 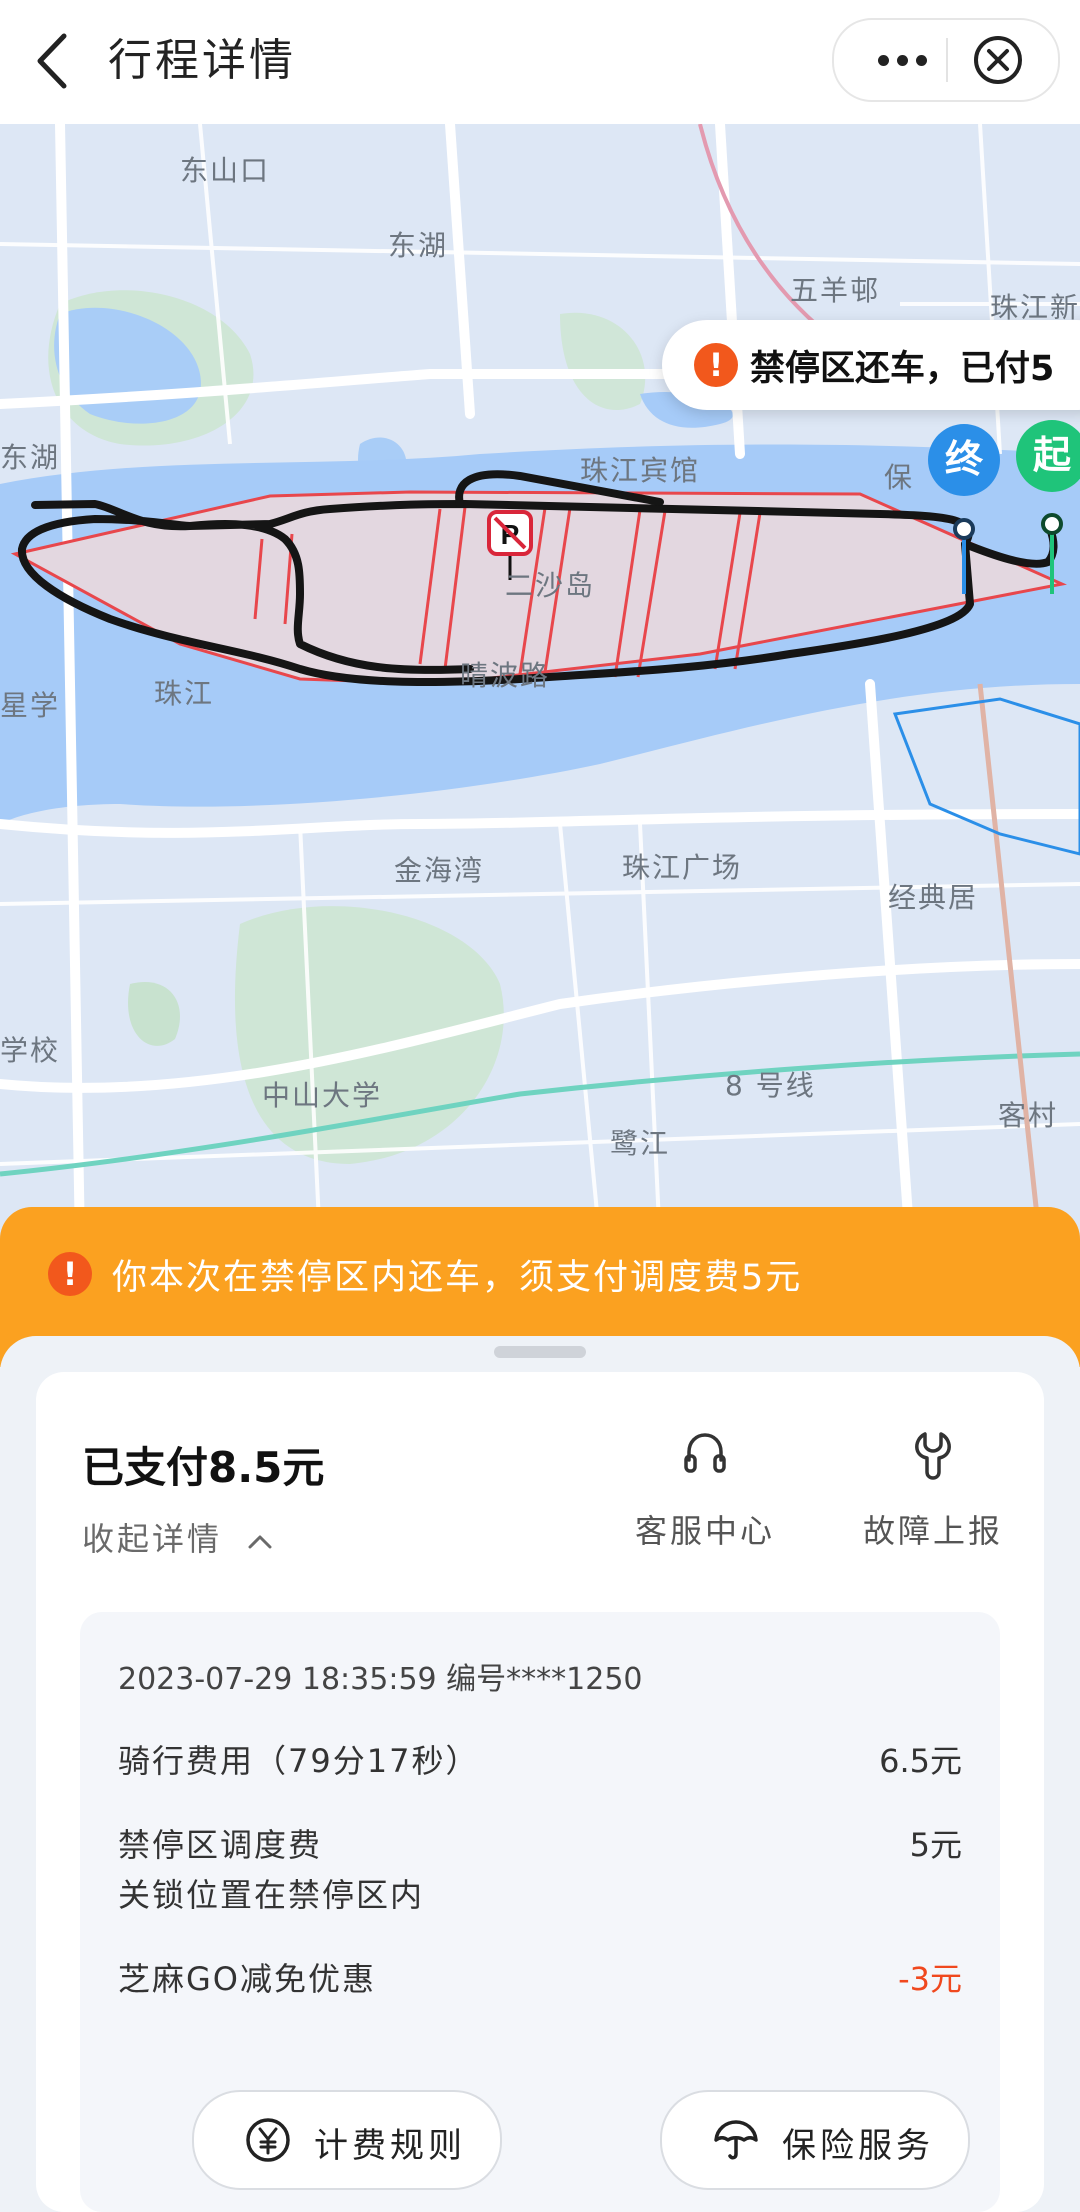 What do you see at coordinates (220, 1845) in the screenshot?
I see `fee-row-label: 禁停区调度费` at bounding box center [220, 1845].